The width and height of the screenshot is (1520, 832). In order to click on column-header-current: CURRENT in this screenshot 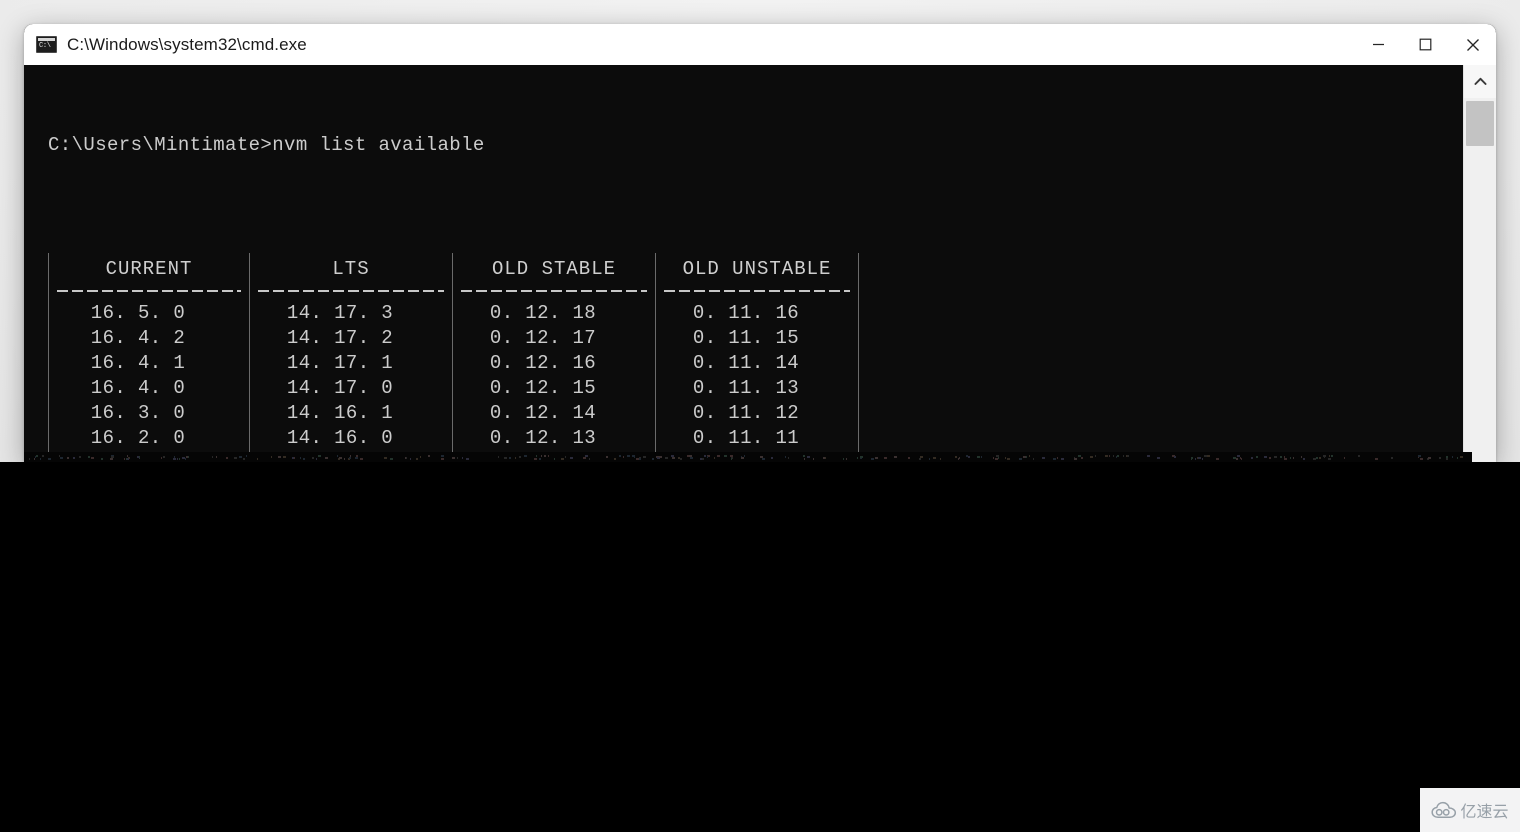, I will do `click(149, 269)`.